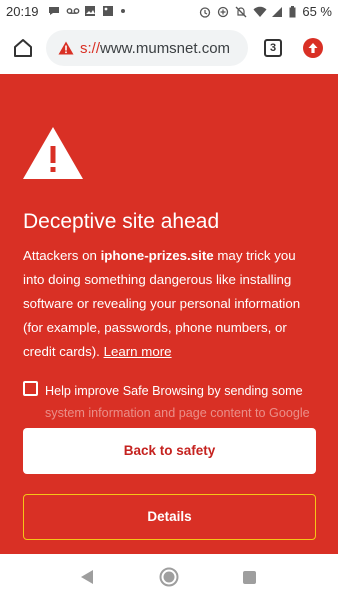  Describe the element at coordinates (30, 388) in the screenshot. I see `safe-browsing-checkbox` at that location.